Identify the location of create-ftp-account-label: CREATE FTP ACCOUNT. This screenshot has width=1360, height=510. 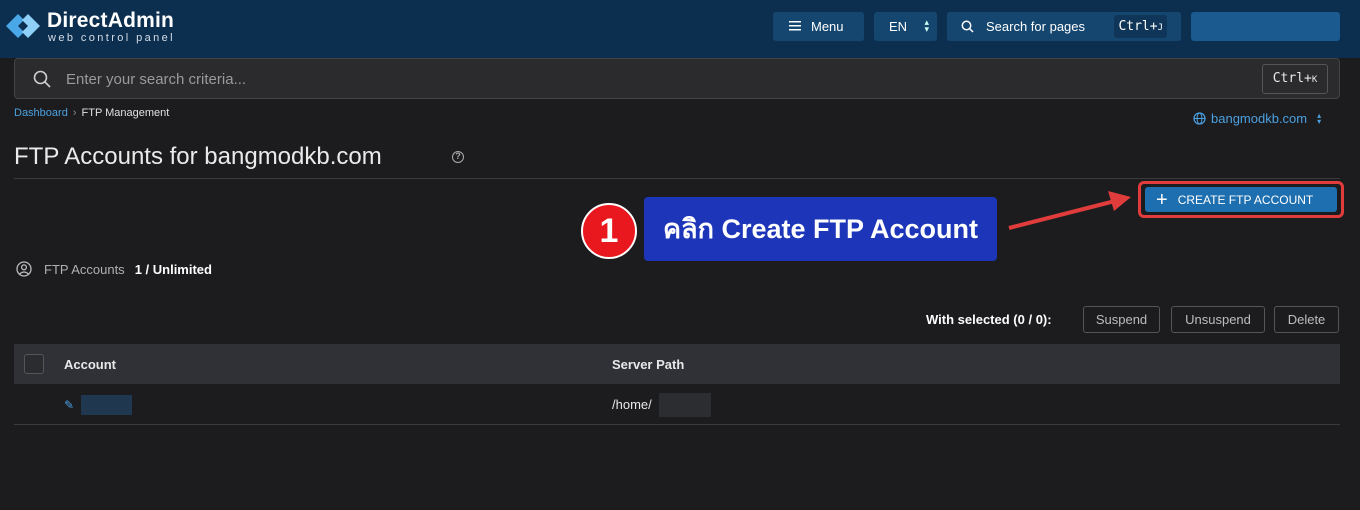
(1245, 199).